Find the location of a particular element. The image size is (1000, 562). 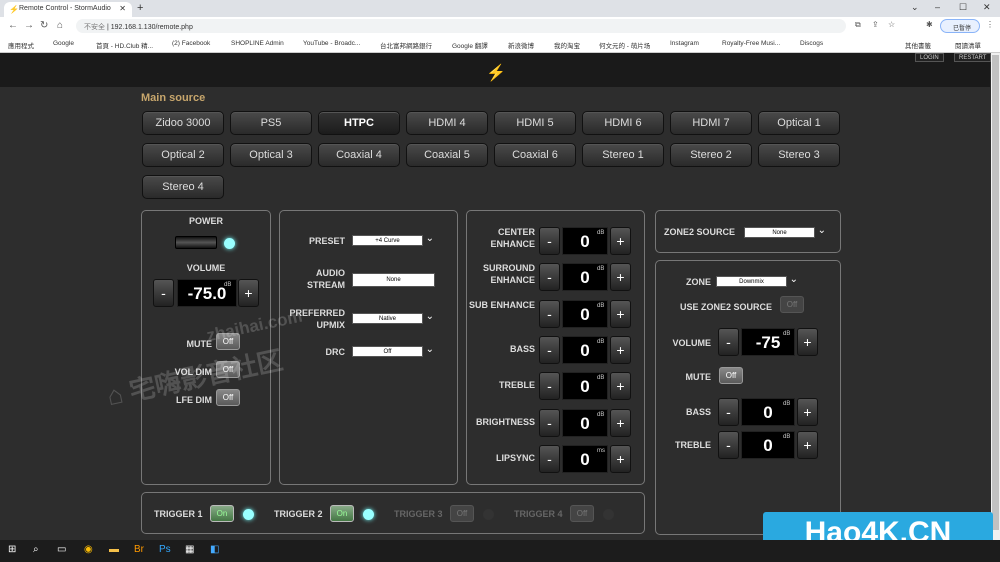

chrome-icon: ◉ is located at coordinates (88, 549).